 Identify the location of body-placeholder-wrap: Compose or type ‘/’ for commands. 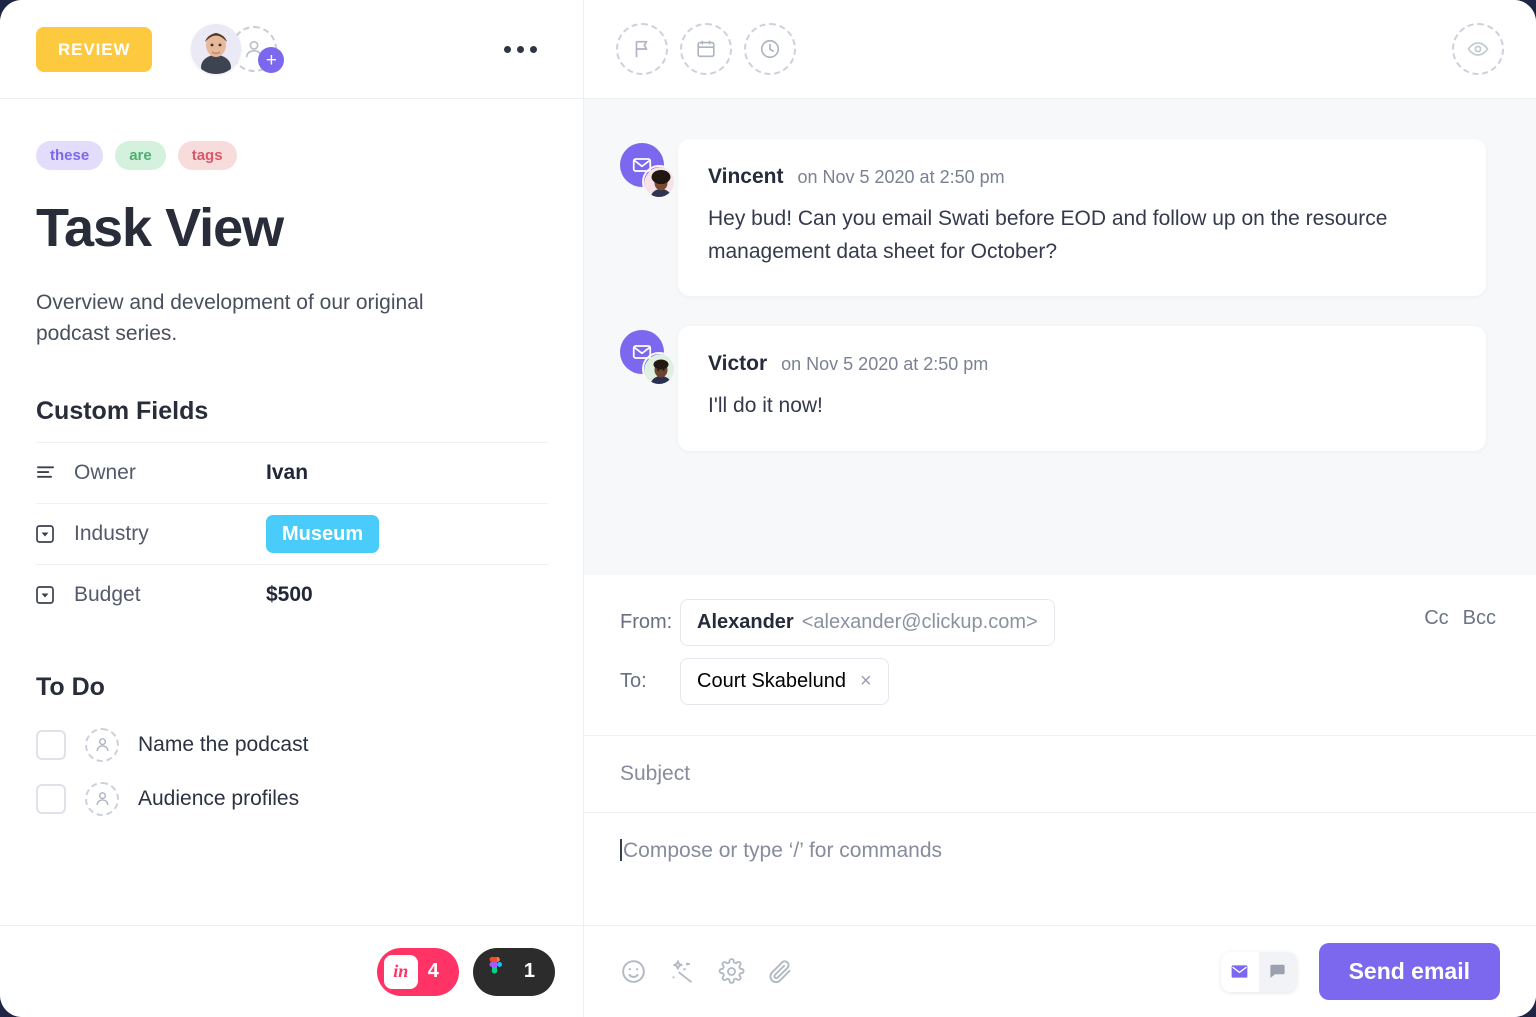
(781, 850).